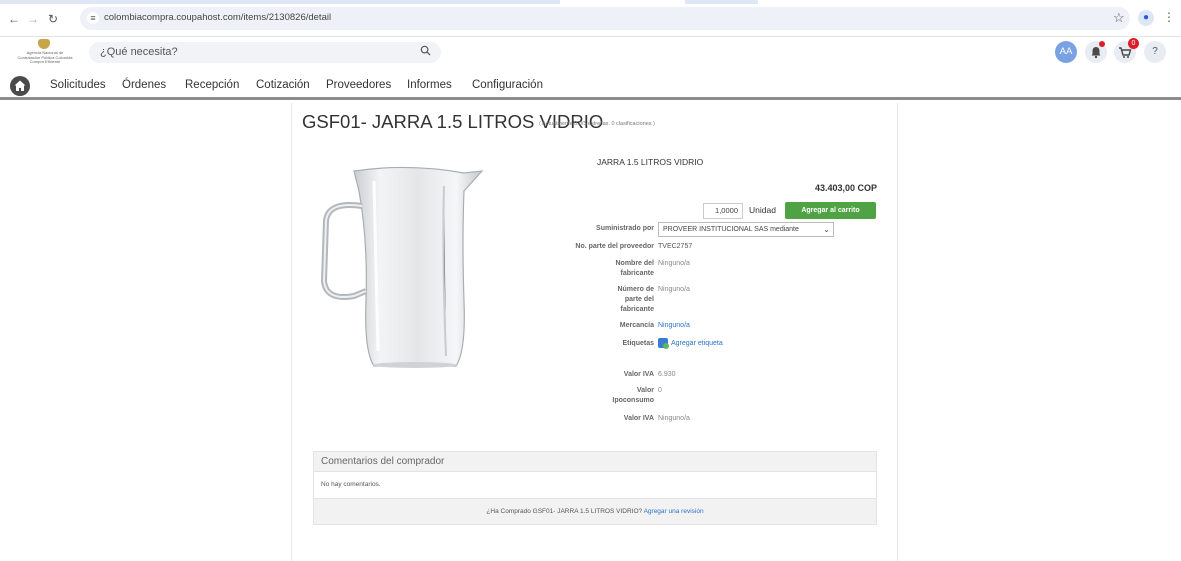 This screenshot has width=1181, height=561. What do you see at coordinates (845, 188) in the screenshot?
I see `product-price: 43.403,00 COP` at bounding box center [845, 188].